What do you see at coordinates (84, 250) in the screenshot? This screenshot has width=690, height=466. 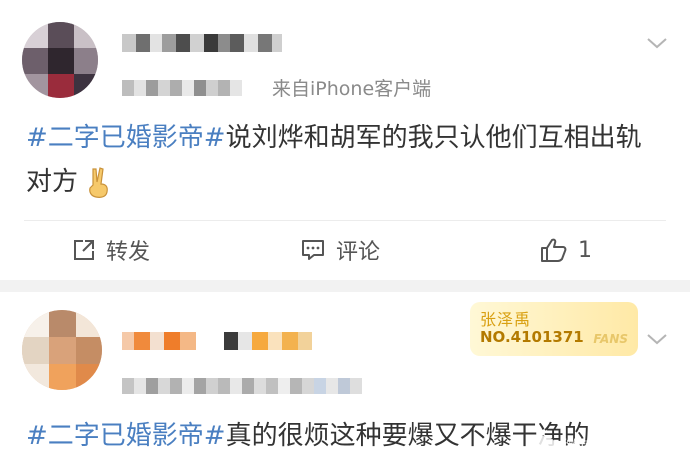 I see `share-icon` at bounding box center [84, 250].